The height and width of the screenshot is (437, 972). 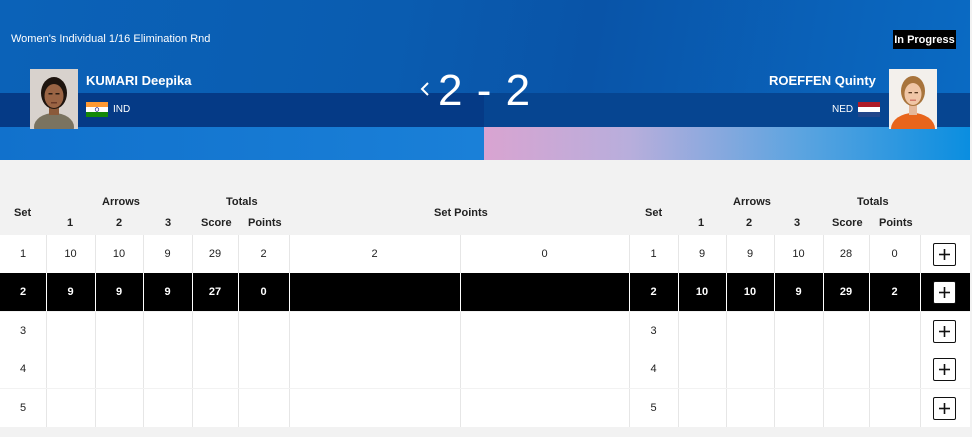 What do you see at coordinates (216, 223) in the screenshot?
I see `col-score-left: Score` at bounding box center [216, 223].